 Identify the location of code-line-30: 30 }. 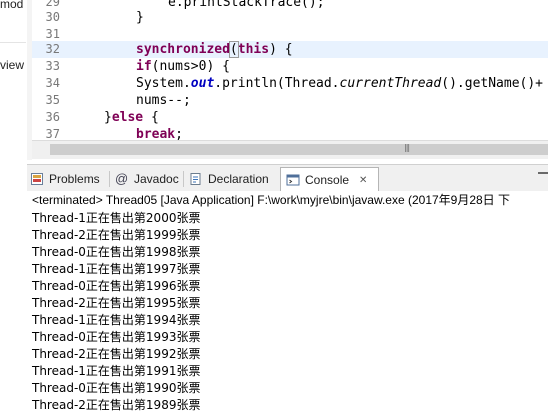
(290, 17).